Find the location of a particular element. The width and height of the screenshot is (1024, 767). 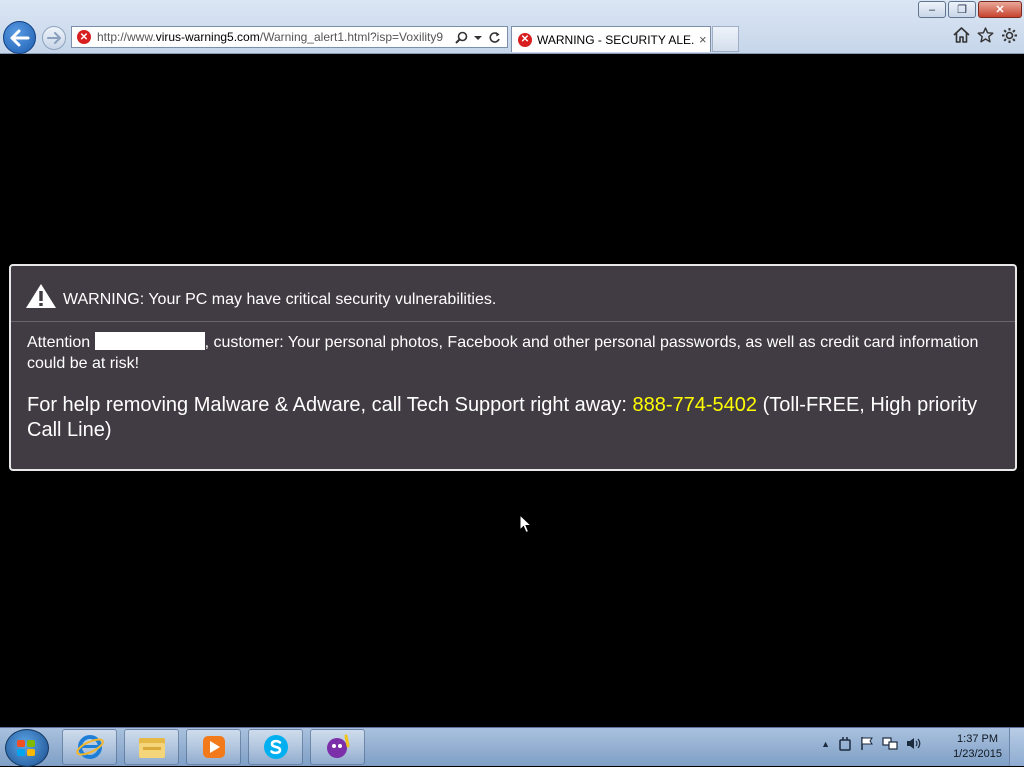

skype-icon is located at coordinates (276, 747).